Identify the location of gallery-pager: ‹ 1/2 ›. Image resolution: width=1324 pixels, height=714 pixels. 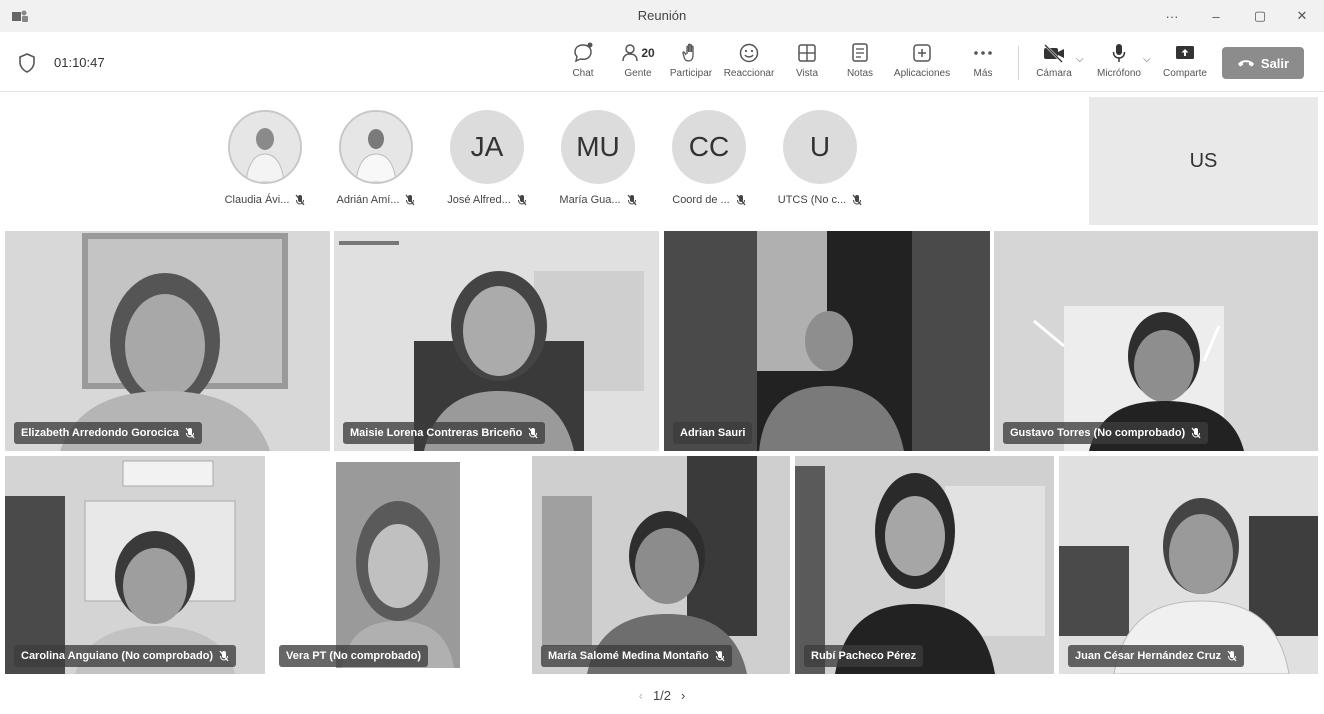
(662, 695).